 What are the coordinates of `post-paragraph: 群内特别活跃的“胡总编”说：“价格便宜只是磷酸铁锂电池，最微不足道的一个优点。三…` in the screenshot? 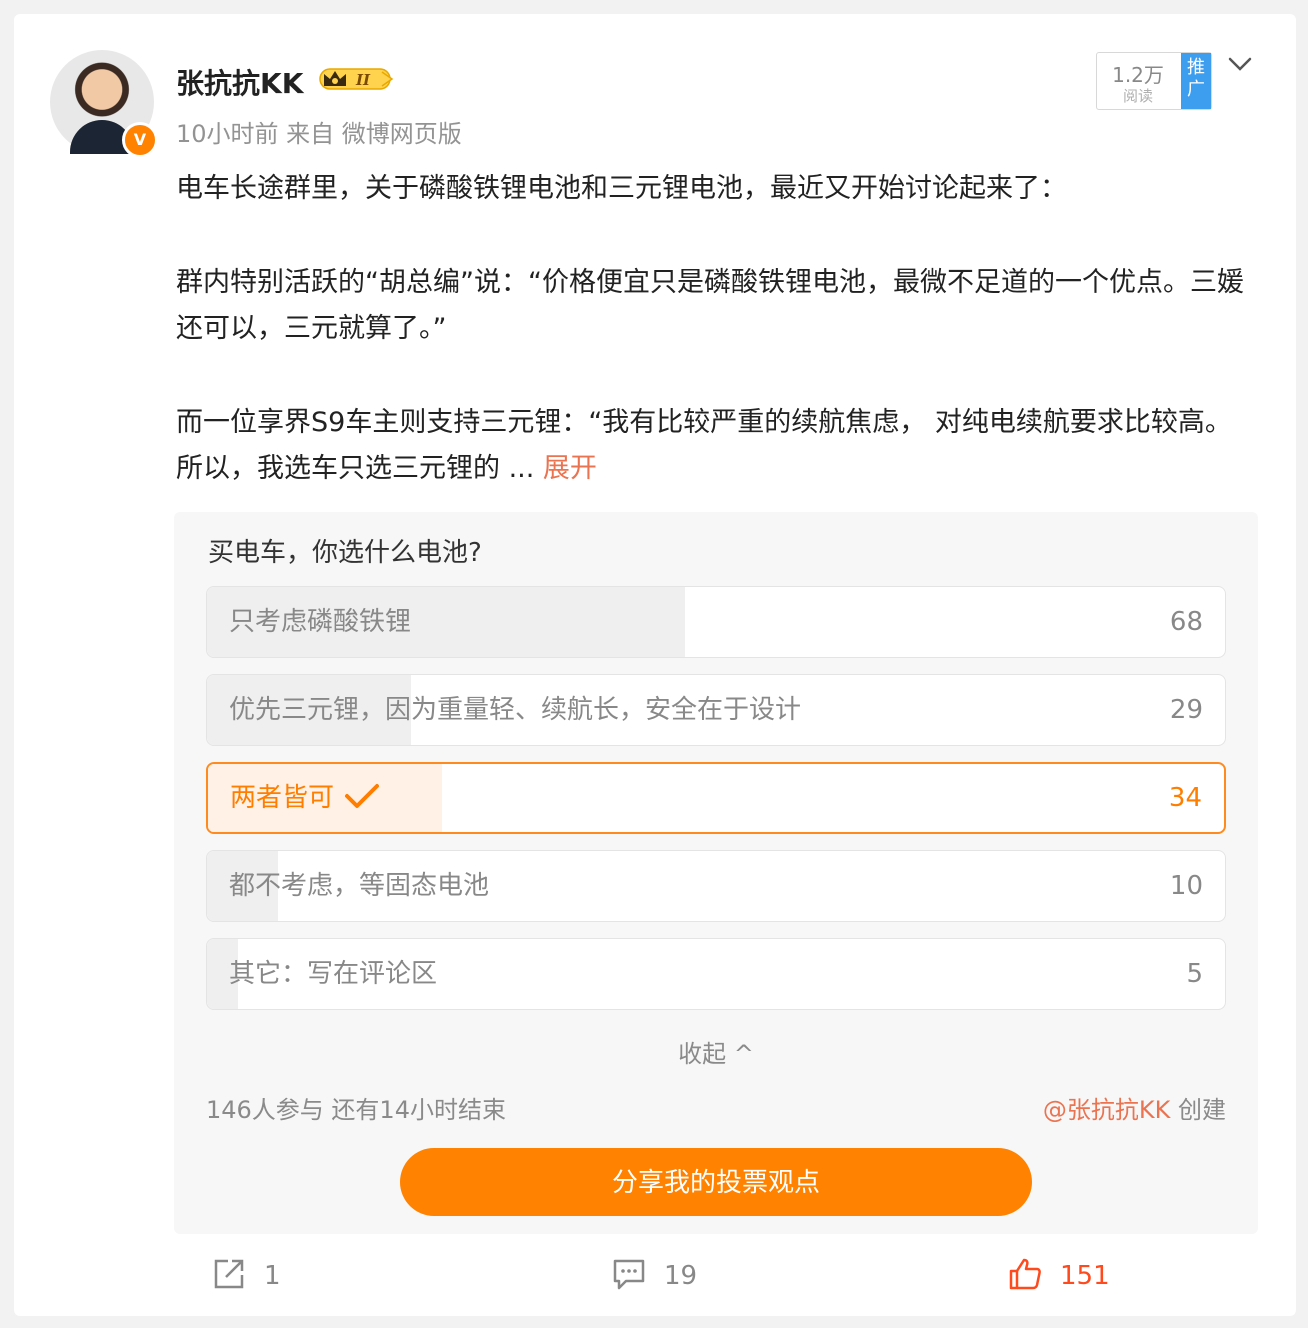 It's located at (710, 305).